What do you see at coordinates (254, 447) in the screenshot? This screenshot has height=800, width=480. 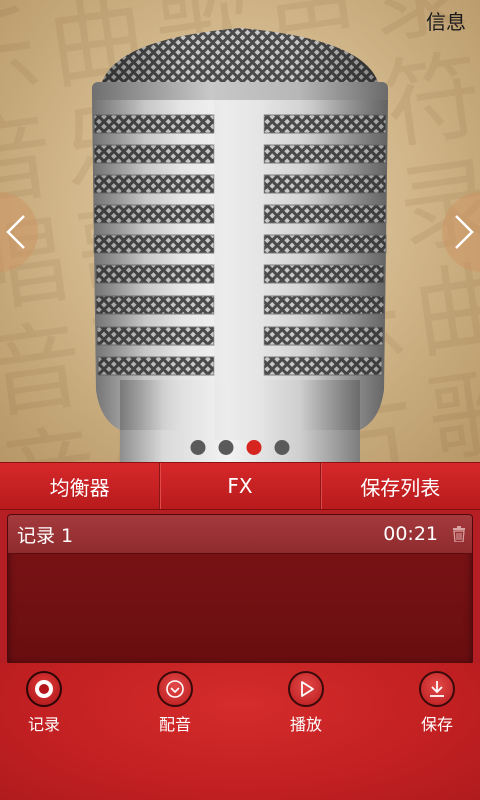 I see `page-dot-active` at bounding box center [254, 447].